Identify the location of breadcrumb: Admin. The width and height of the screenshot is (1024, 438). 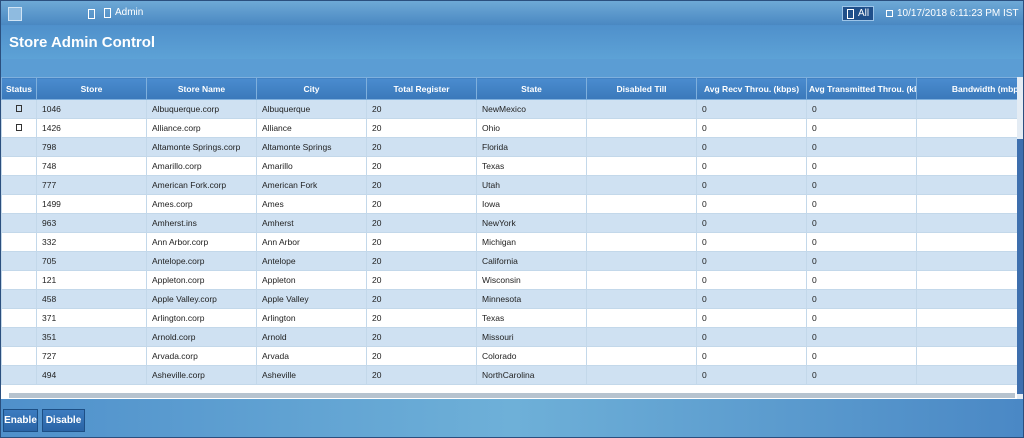
(123, 12).